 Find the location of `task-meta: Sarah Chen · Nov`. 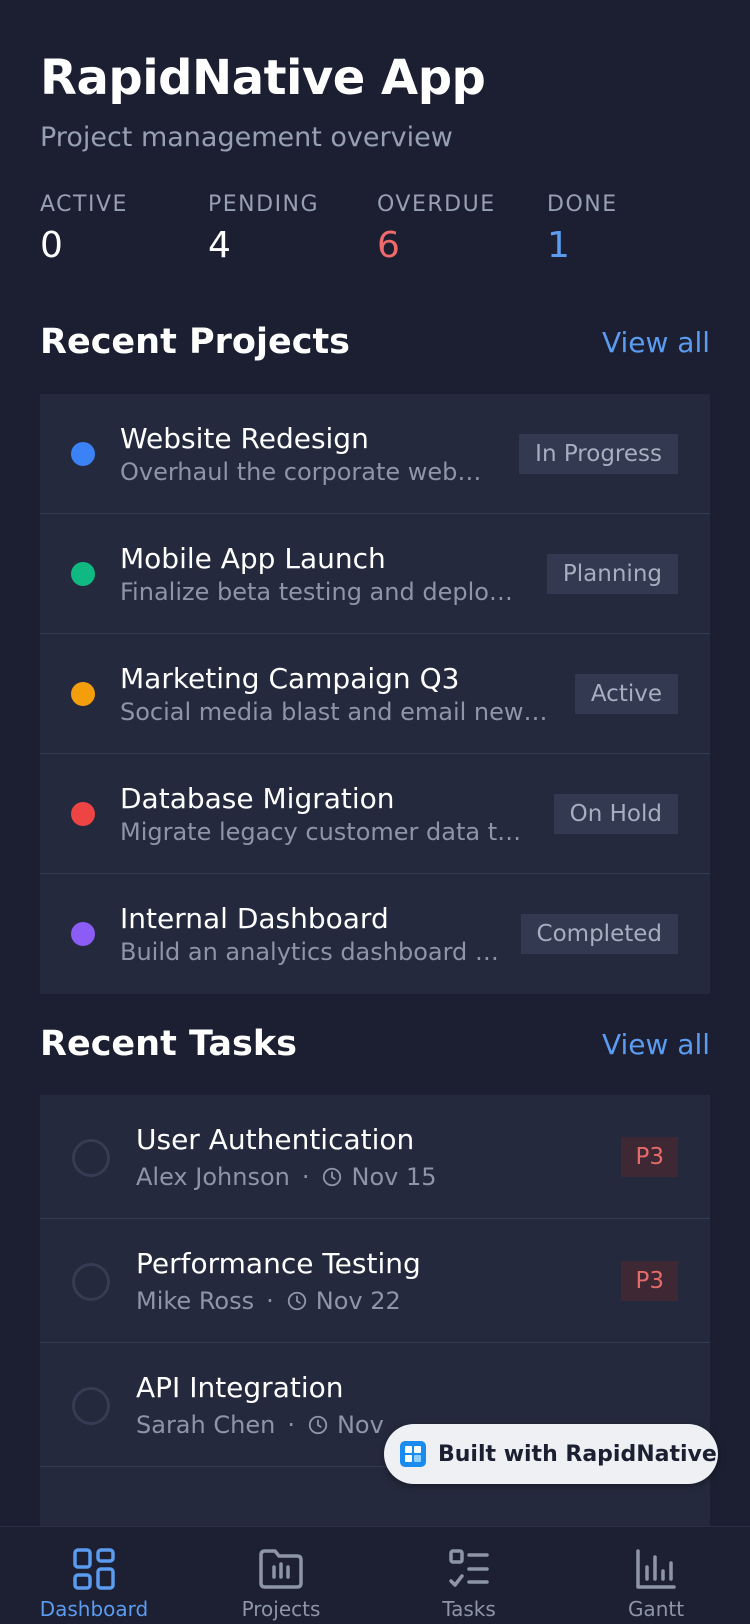

task-meta: Sarah Chen · Nov is located at coordinates (260, 1425).